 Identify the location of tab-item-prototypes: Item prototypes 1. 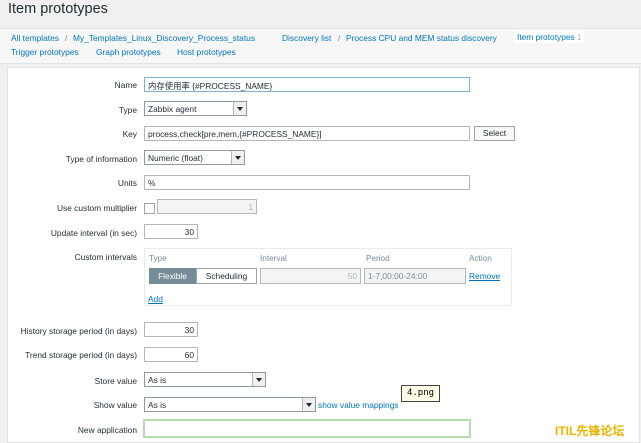
(549, 37).